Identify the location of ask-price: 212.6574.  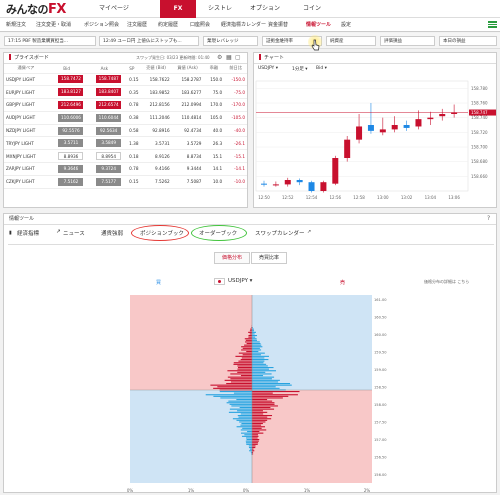
(104, 105).